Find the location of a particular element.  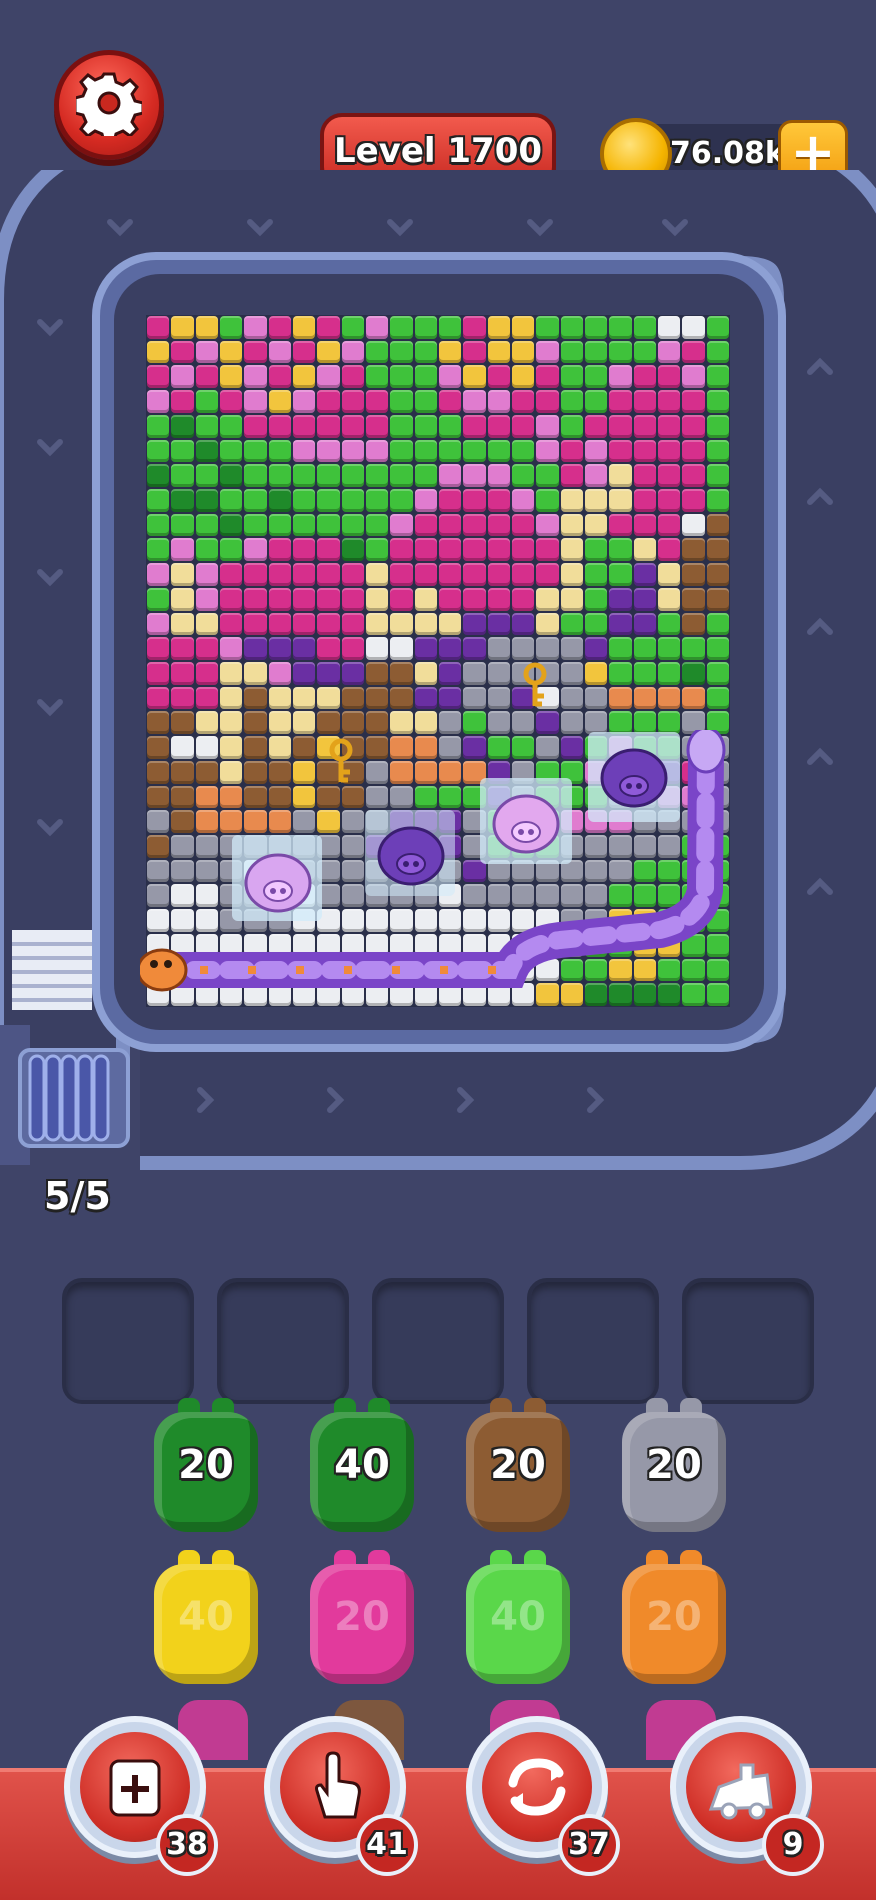

train-icon is located at coordinates (740, 1791).